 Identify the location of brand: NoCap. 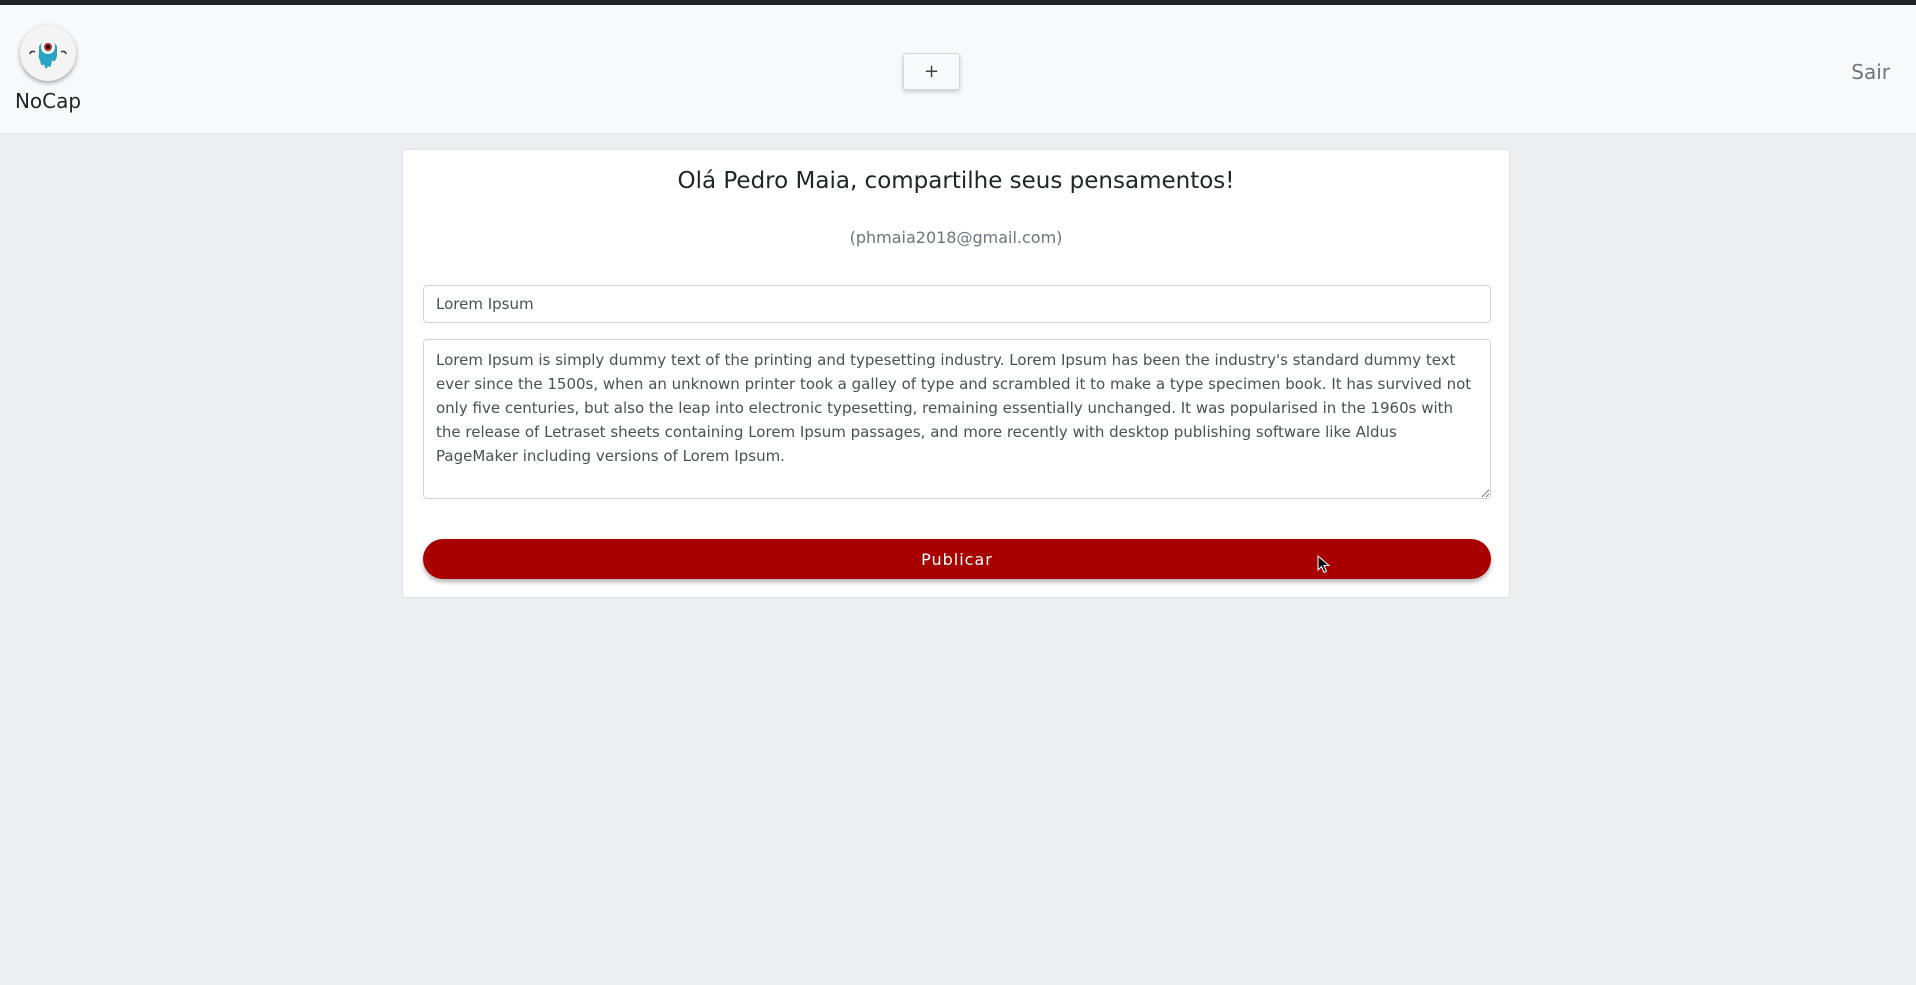
(48, 69).